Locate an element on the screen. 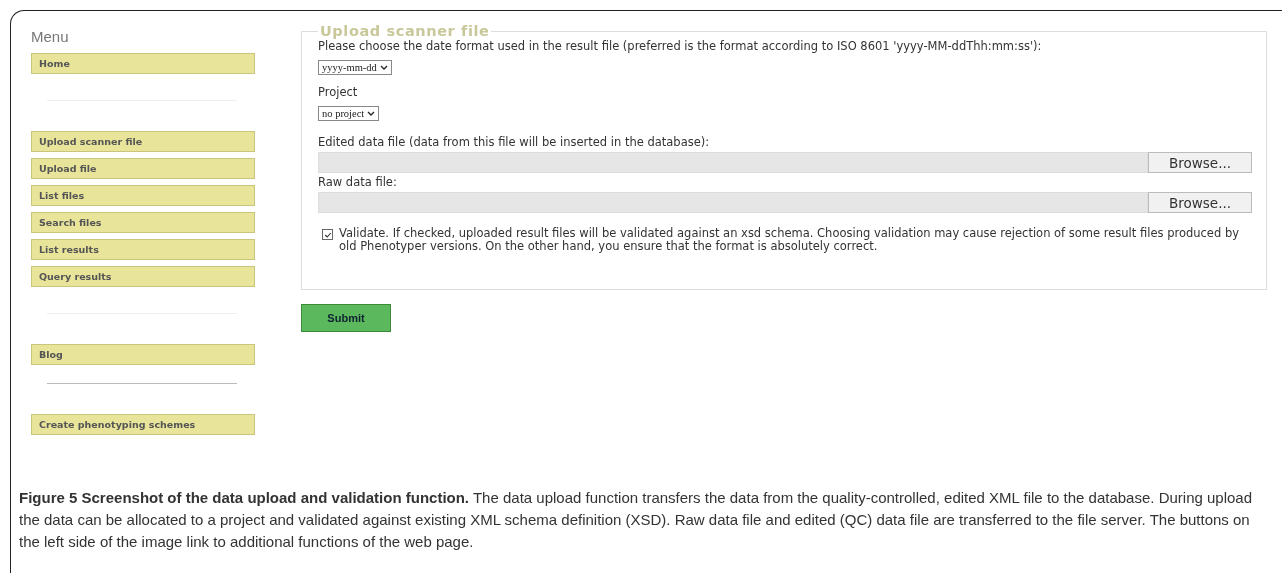 The image size is (1282, 573). menu-button: Blog is located at coordinates (143, 354).